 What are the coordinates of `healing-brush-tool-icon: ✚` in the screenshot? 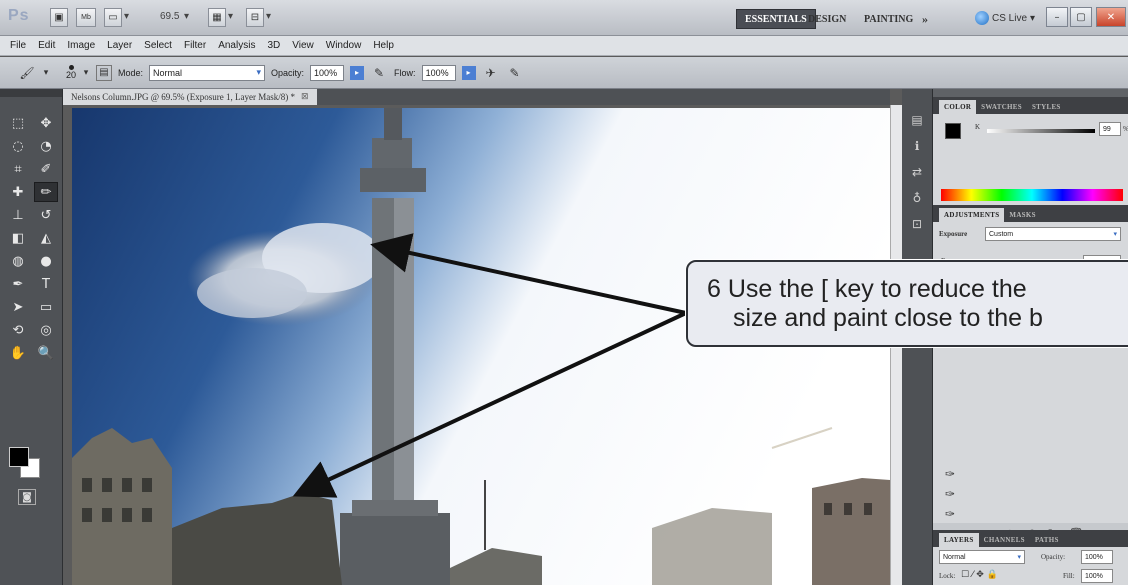 It's located at (18, 192).